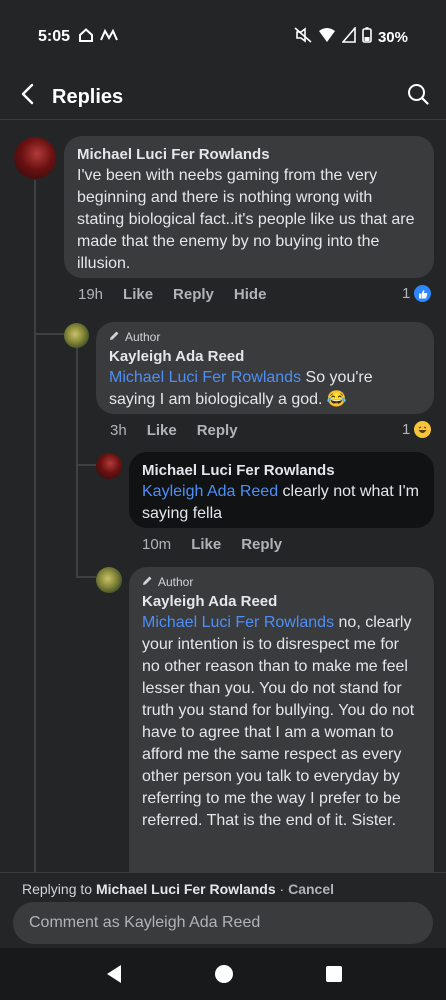 Image resolution: width=446 pixels, height=1000 pixels. I want to click on search-icon, so click(418, 96).